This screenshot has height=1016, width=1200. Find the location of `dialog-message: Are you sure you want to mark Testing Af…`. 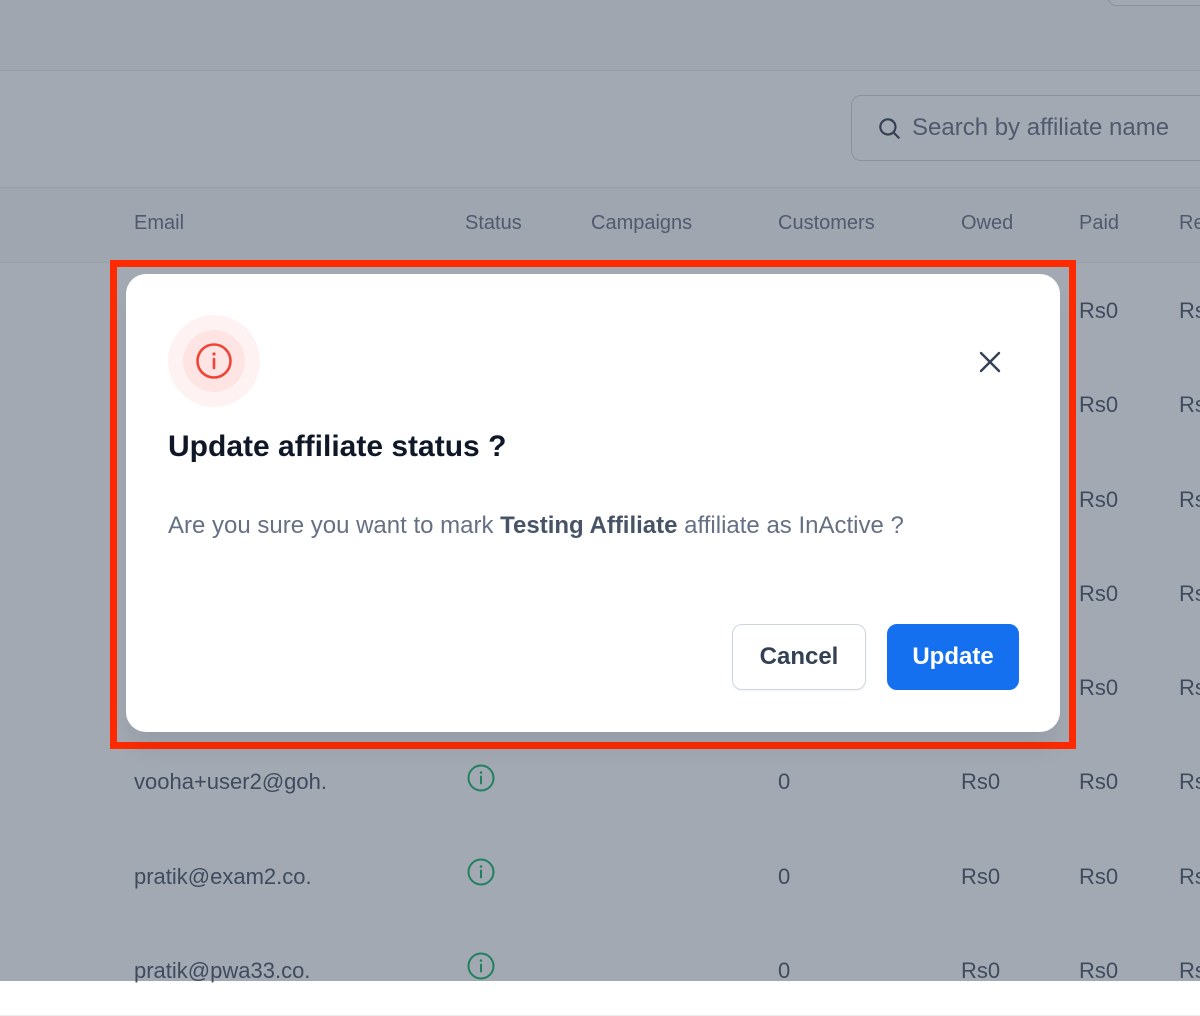

dialog-message: Are you sure you want to mark Testing Af… is located at coordinates (536, 526).